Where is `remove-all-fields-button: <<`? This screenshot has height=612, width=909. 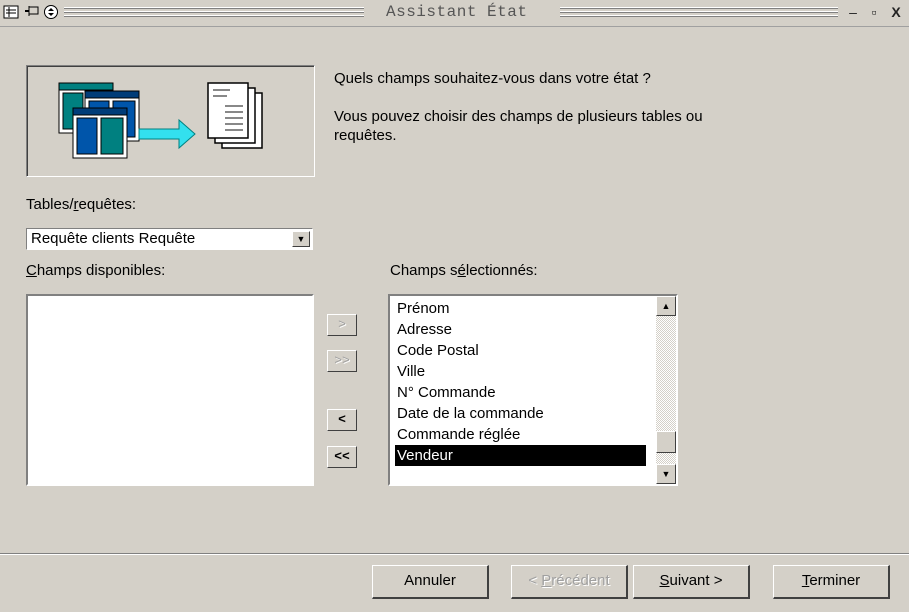
remove-all-fields-button: << is located at coordinates (342, 457).